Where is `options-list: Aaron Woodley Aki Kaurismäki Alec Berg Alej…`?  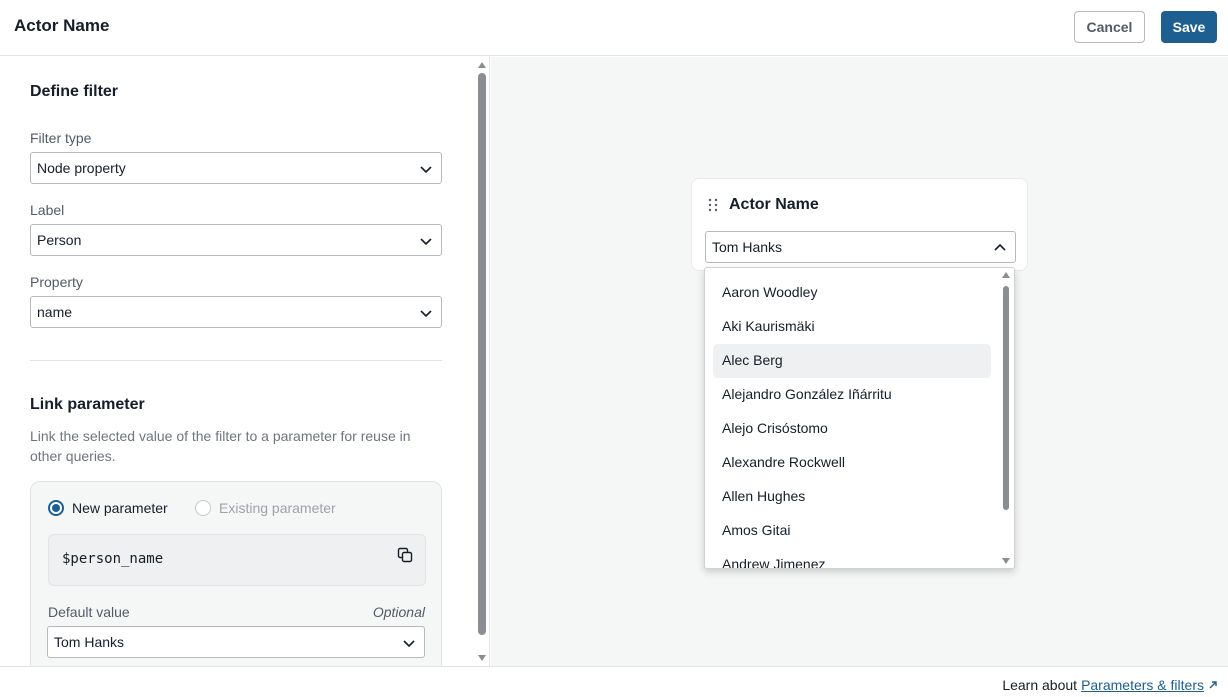 options-list: Aaron Woodley Aki Kaurismäki Alec Berg Alej… is located at coordinates (852, 422).